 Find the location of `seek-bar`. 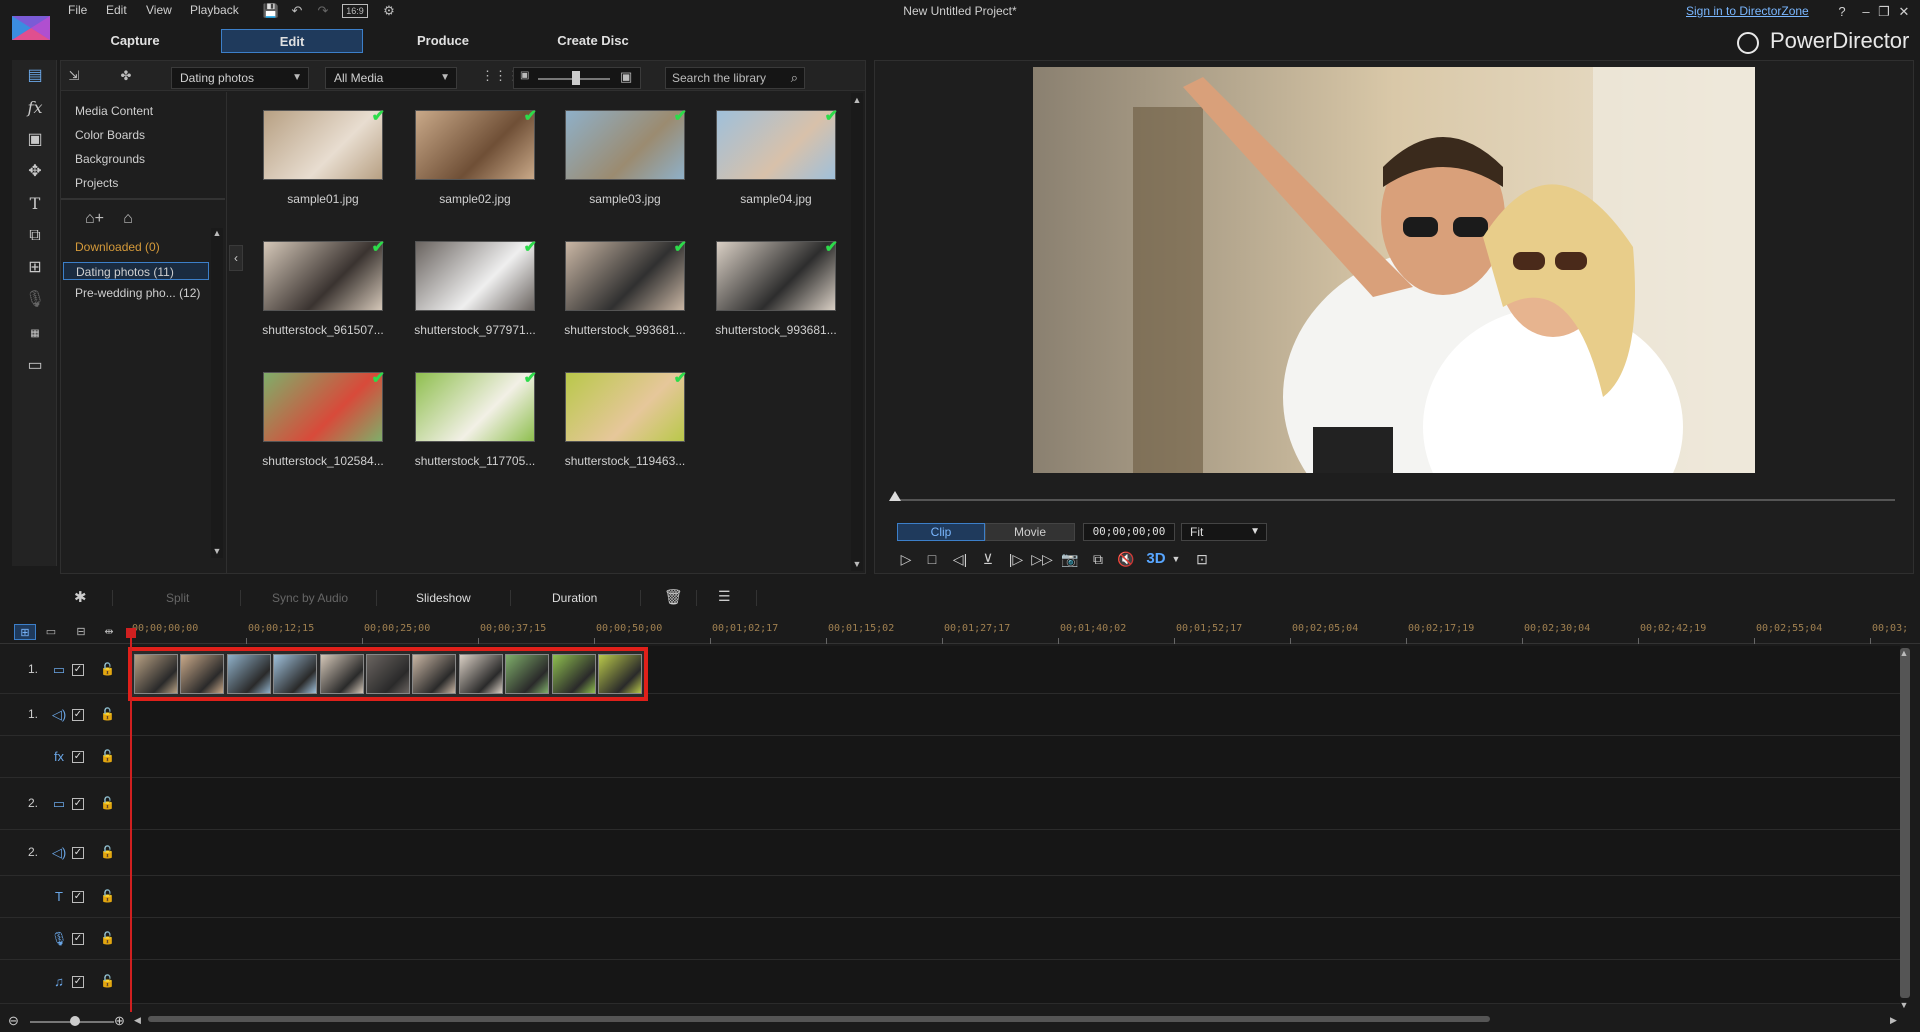

seek-bar is located at coordinates (1395, 500).